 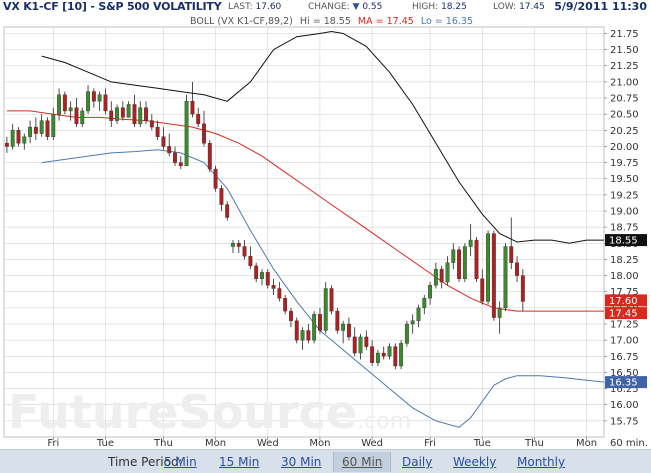 What do you see at coordinates (534, 443) in the screenshot?
I see `x-tick-label: Thu` at bounding box center [534, 443].